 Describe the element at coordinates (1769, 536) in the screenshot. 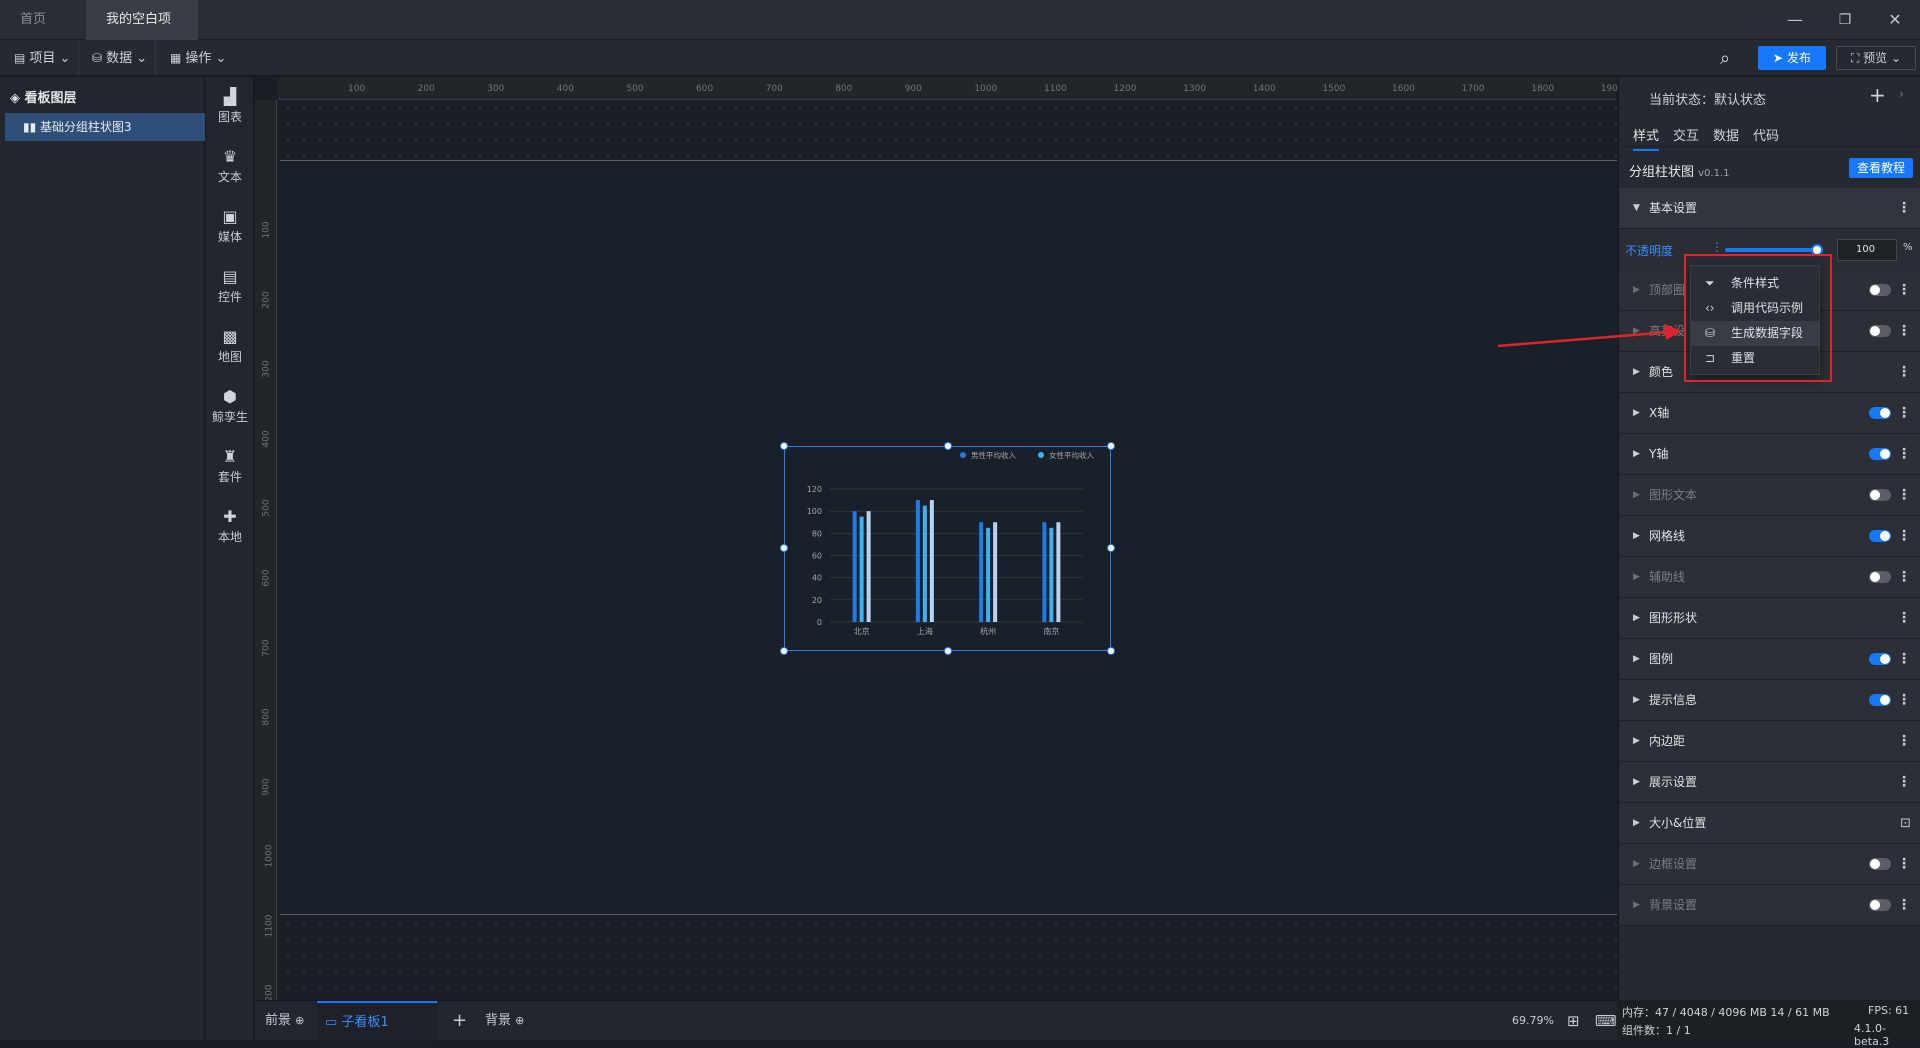

I see `section-6: ▶ 网格线 ⋮` at that location.